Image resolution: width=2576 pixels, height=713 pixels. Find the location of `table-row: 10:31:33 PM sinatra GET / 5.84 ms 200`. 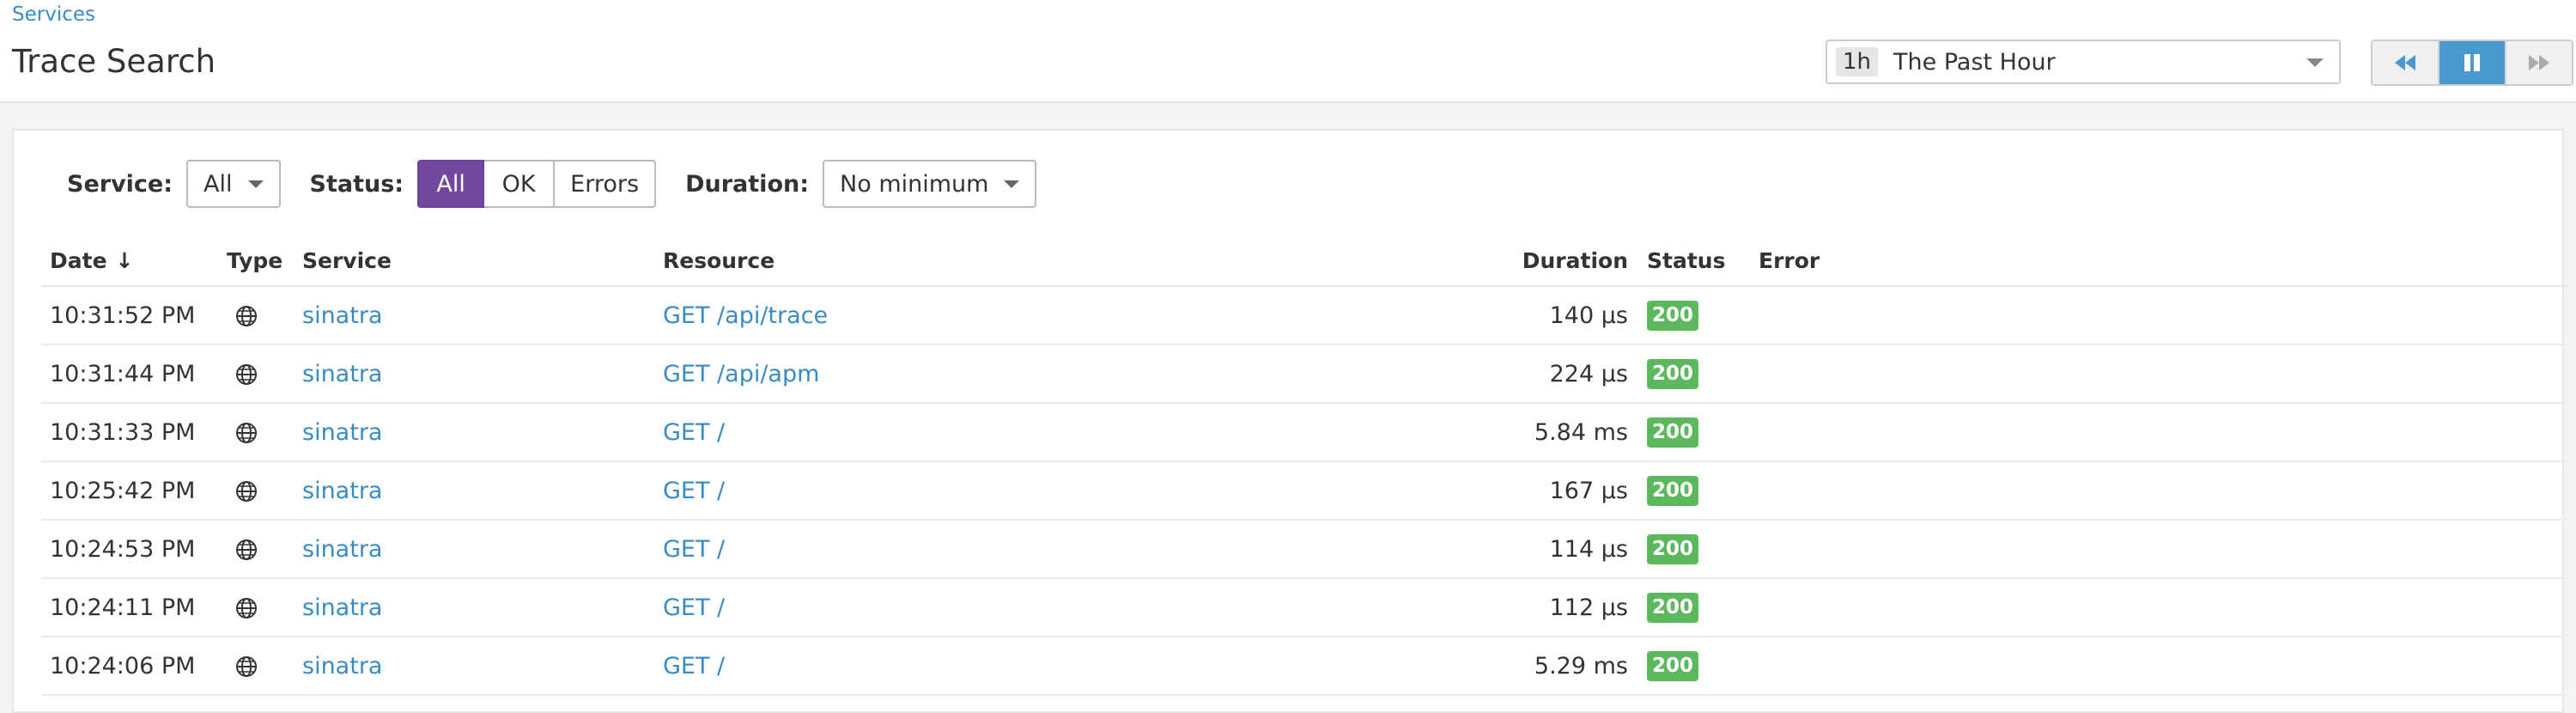

table-row: 10:31:33 PM sinatra GET / 5.84 ms 200 is located at coordinates (1304, 432).